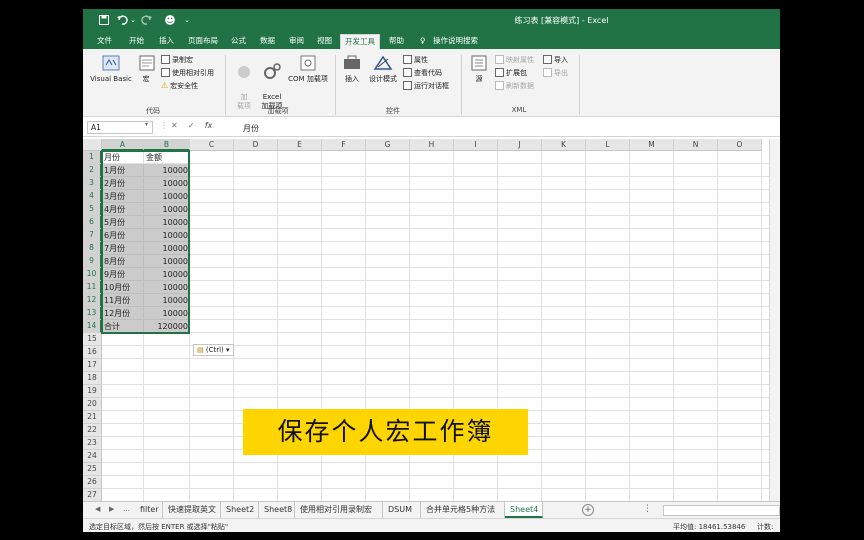 Image resolution: width=864 pixels, height=540 pixels. Describe the element at coordinates (92, 209) in the screenshot. I see `row-header-5: 5` at that location.